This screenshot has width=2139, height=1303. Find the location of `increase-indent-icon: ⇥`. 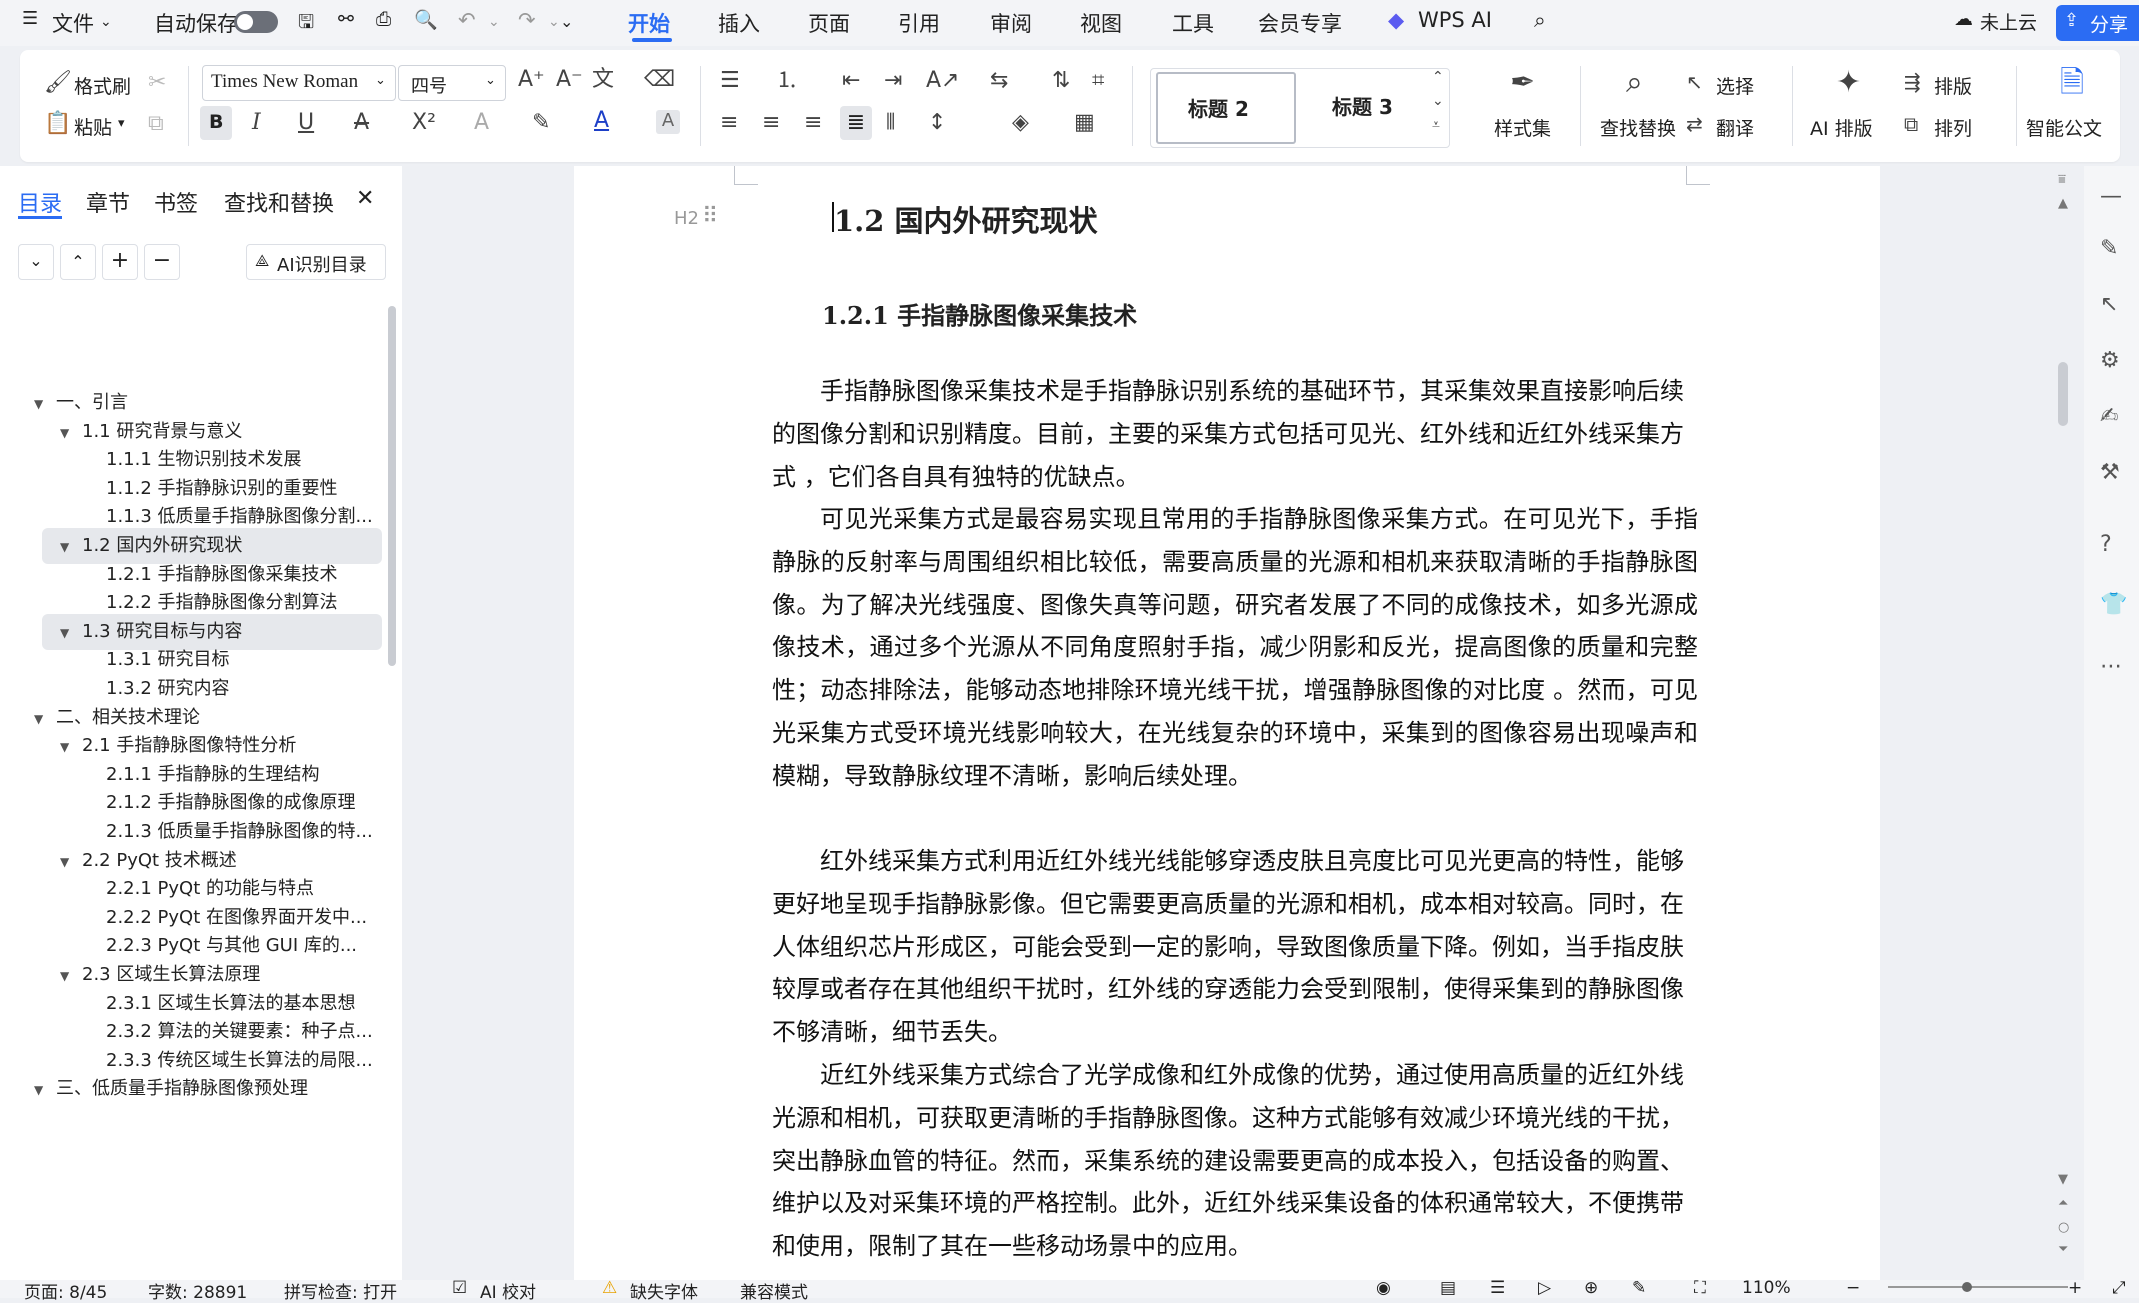

increase-indent-icon: ⇥ is located at coordinates (893, 81).